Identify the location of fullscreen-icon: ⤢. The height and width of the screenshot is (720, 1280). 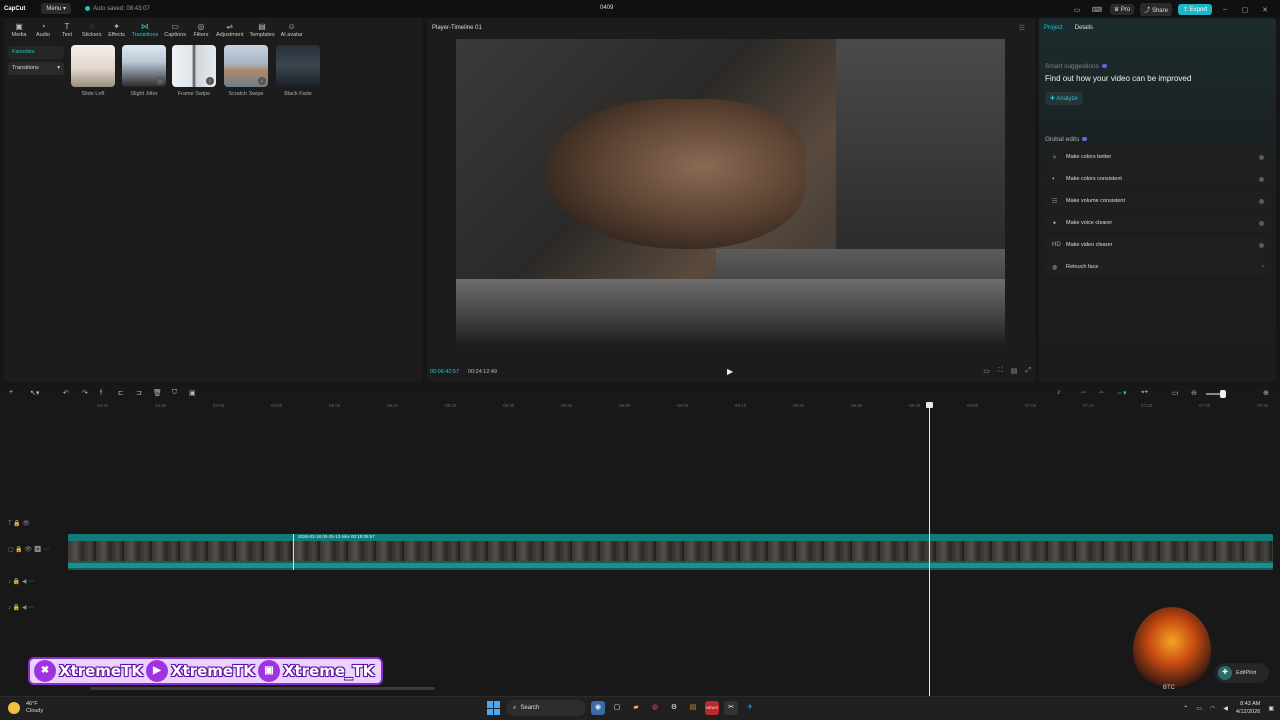
(1028, 371).